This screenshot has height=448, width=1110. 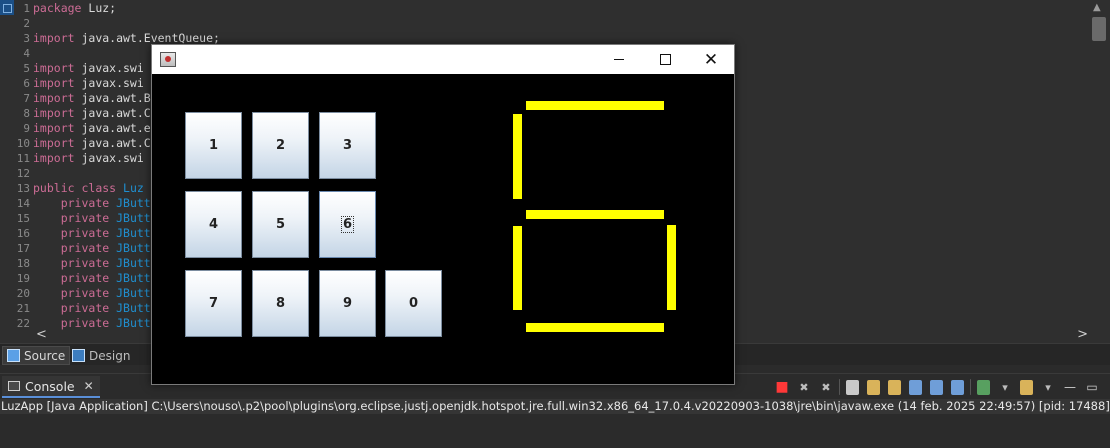 I want to click on close-icon: ✕, so click(x=89, y=386).